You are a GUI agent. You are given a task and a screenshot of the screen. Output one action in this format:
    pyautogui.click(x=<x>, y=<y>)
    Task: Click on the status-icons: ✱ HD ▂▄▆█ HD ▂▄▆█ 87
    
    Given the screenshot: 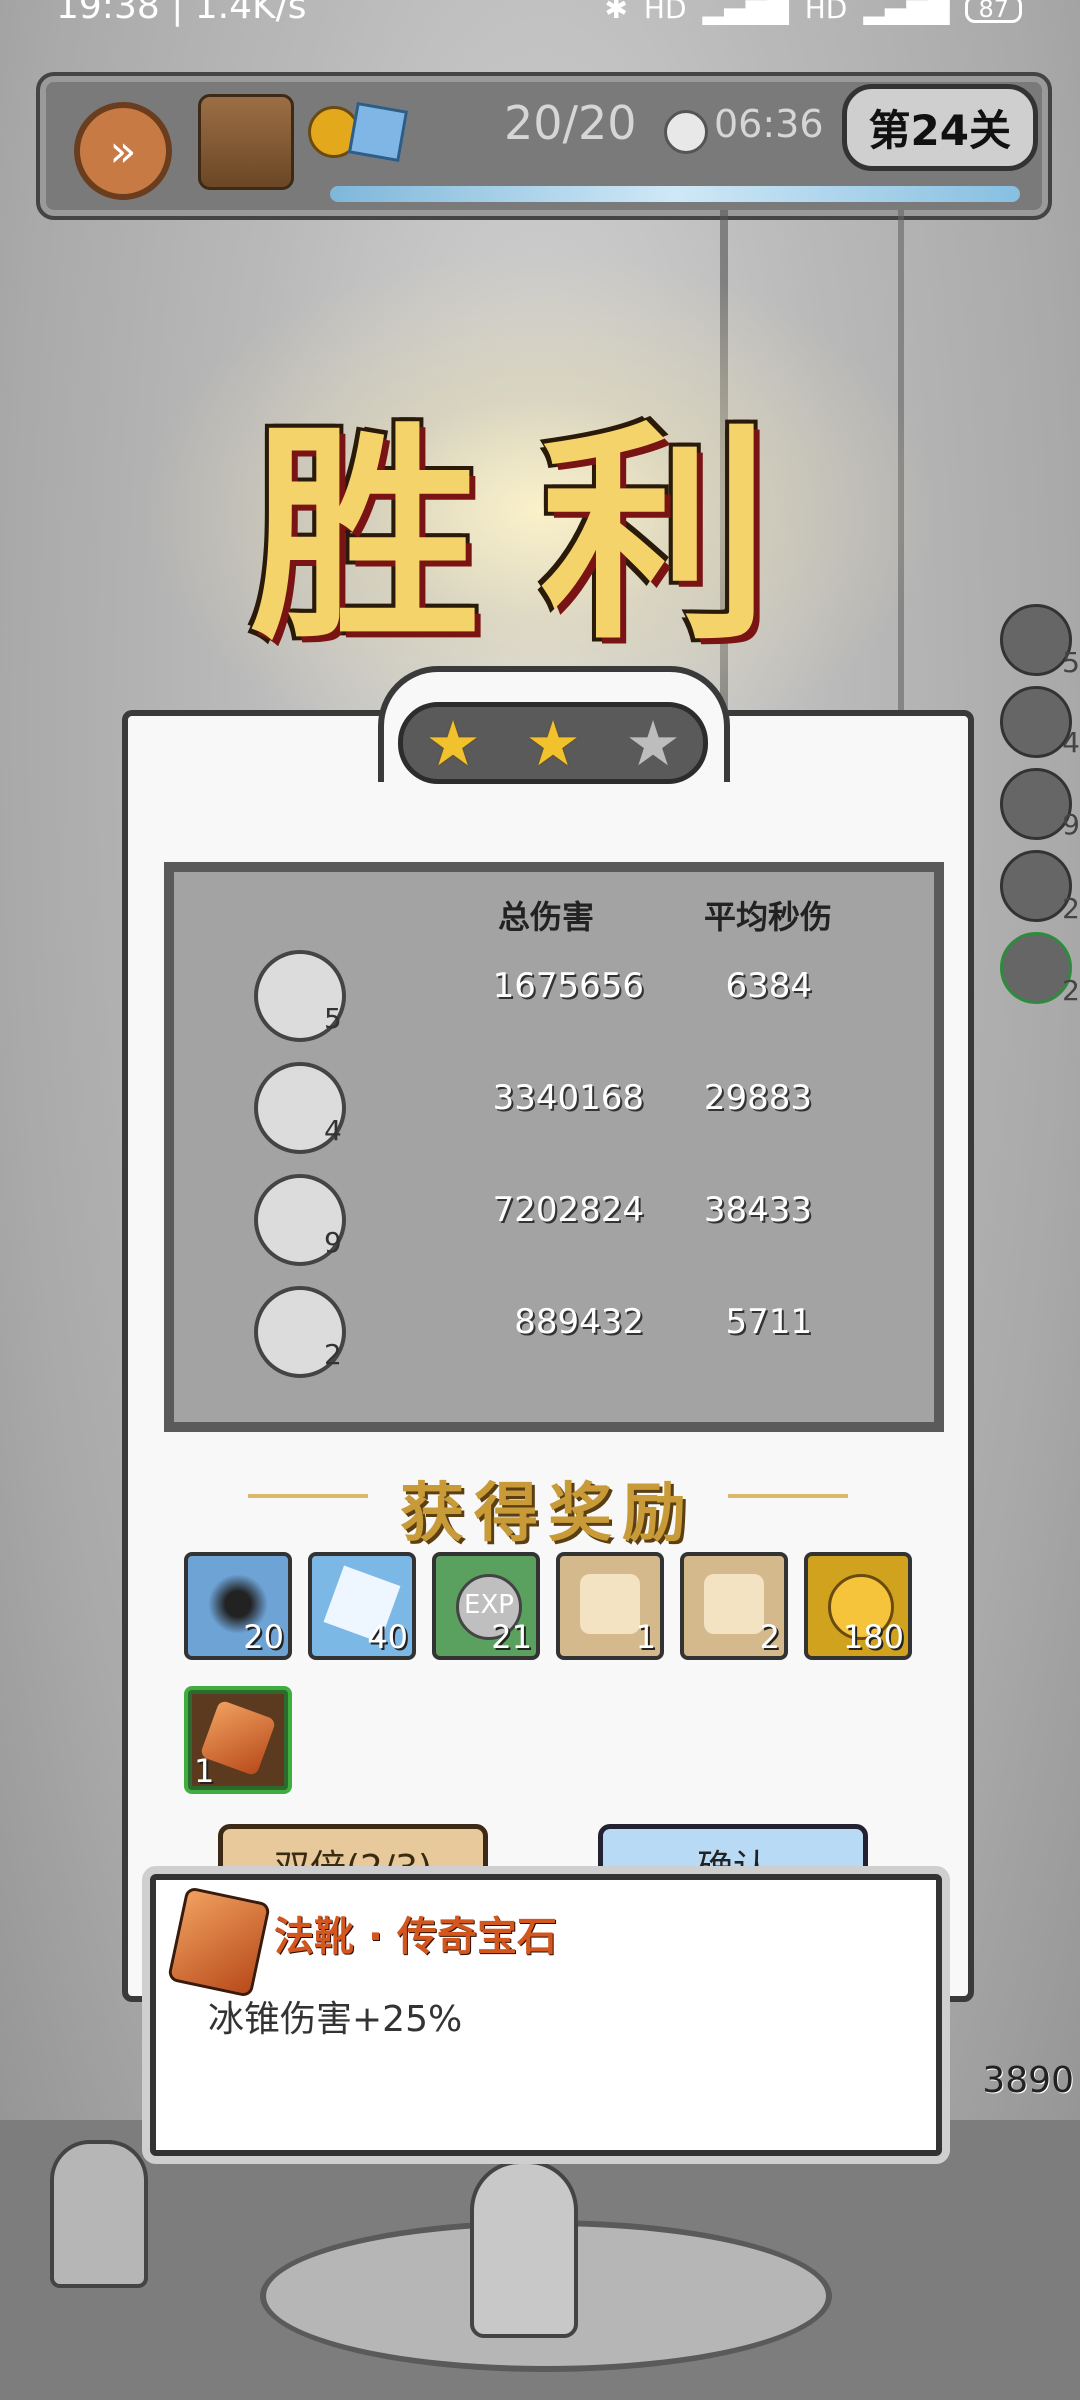 What is the action you would take?
    pyautogui.click(x=813, y=12)
    